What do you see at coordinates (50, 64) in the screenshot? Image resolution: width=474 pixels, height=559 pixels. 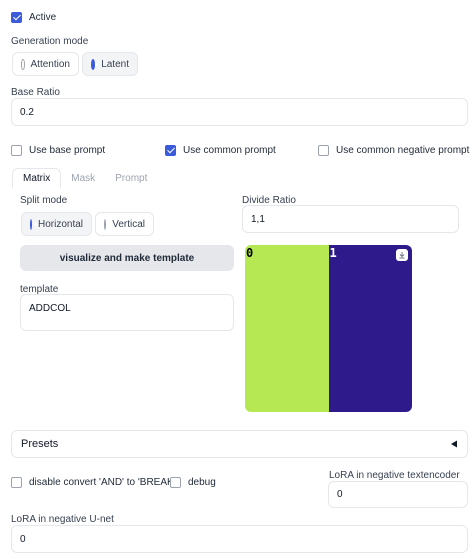 I see `radio-attention-label: Attention` at bounding box center [50, 64].